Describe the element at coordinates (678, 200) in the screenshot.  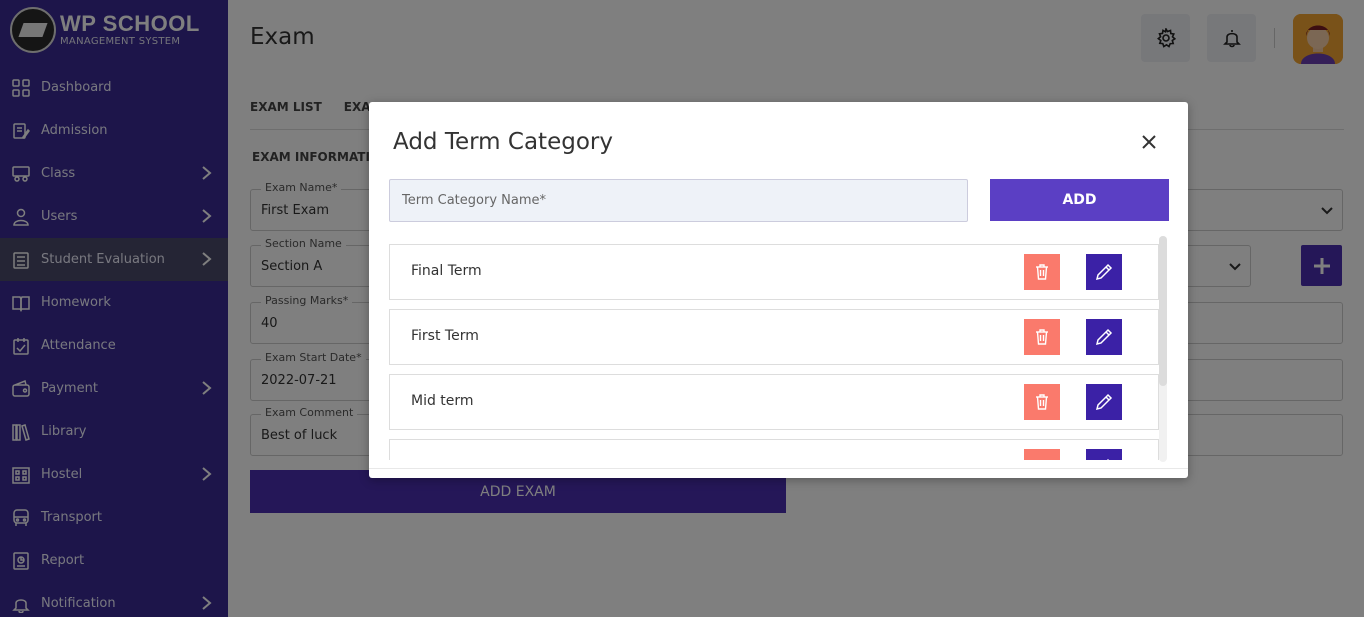
I see `term-category-name-input: Term Category Name*` at that location.